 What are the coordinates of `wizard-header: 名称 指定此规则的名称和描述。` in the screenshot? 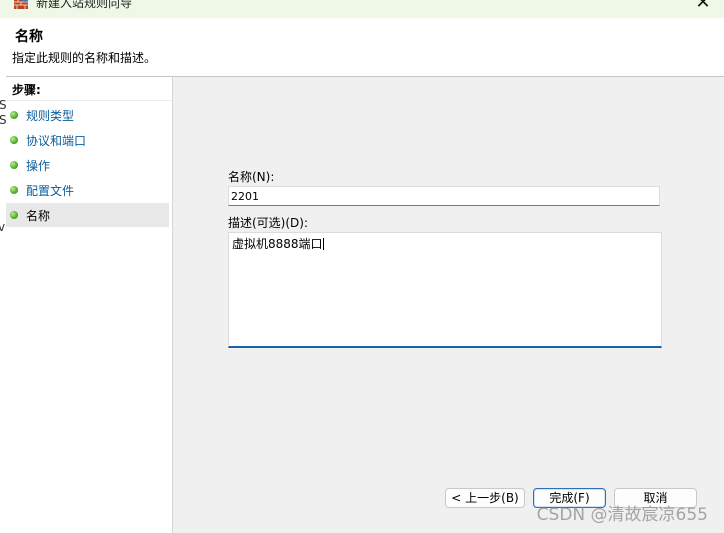 It's located at (362, 47).